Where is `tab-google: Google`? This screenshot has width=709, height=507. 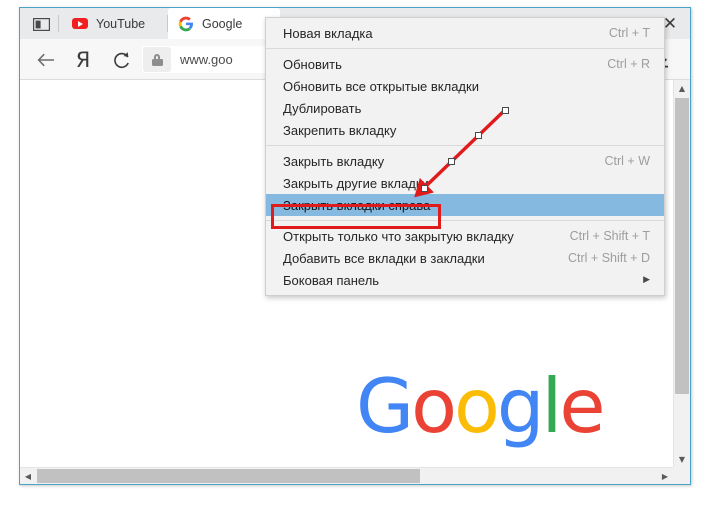
tab-google: Google is located at coordinates (224, 23).